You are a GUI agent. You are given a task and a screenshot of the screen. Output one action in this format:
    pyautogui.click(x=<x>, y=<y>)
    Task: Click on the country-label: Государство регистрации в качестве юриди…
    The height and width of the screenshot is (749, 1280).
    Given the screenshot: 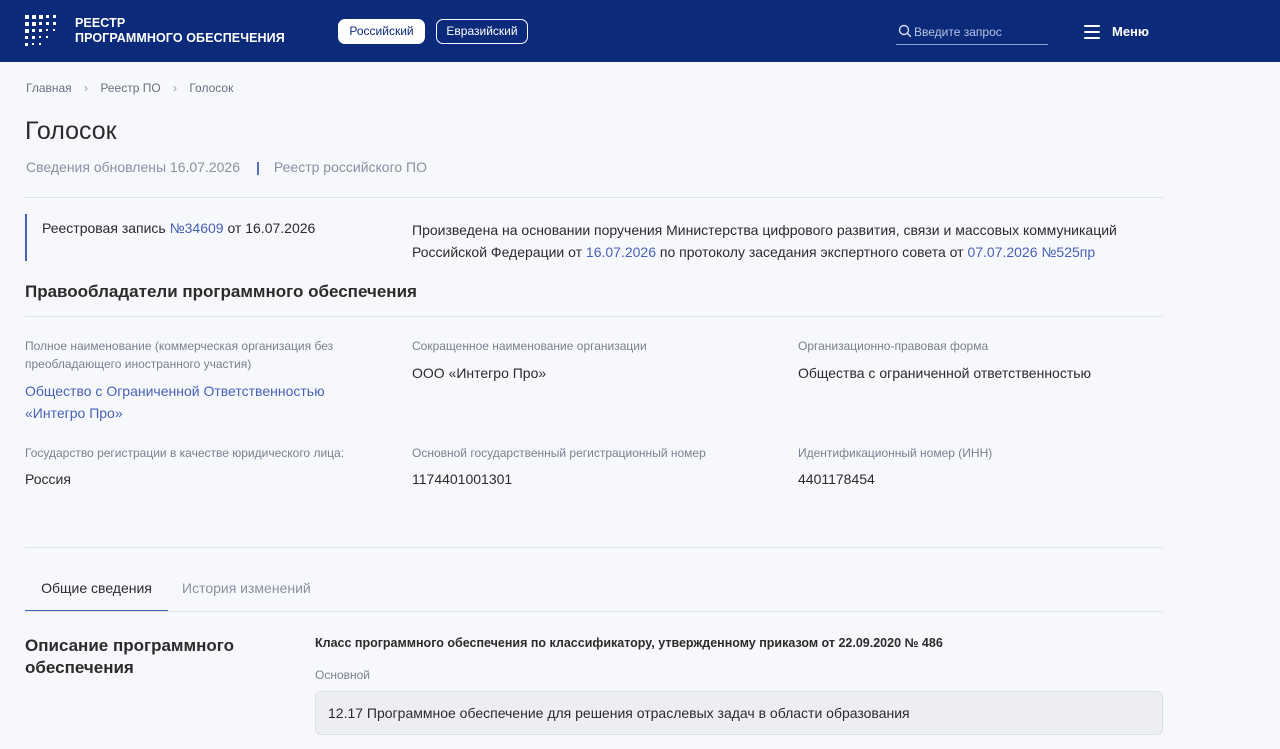 What is the action you would take?
    pyautogui.click(x=185, y=453)
    